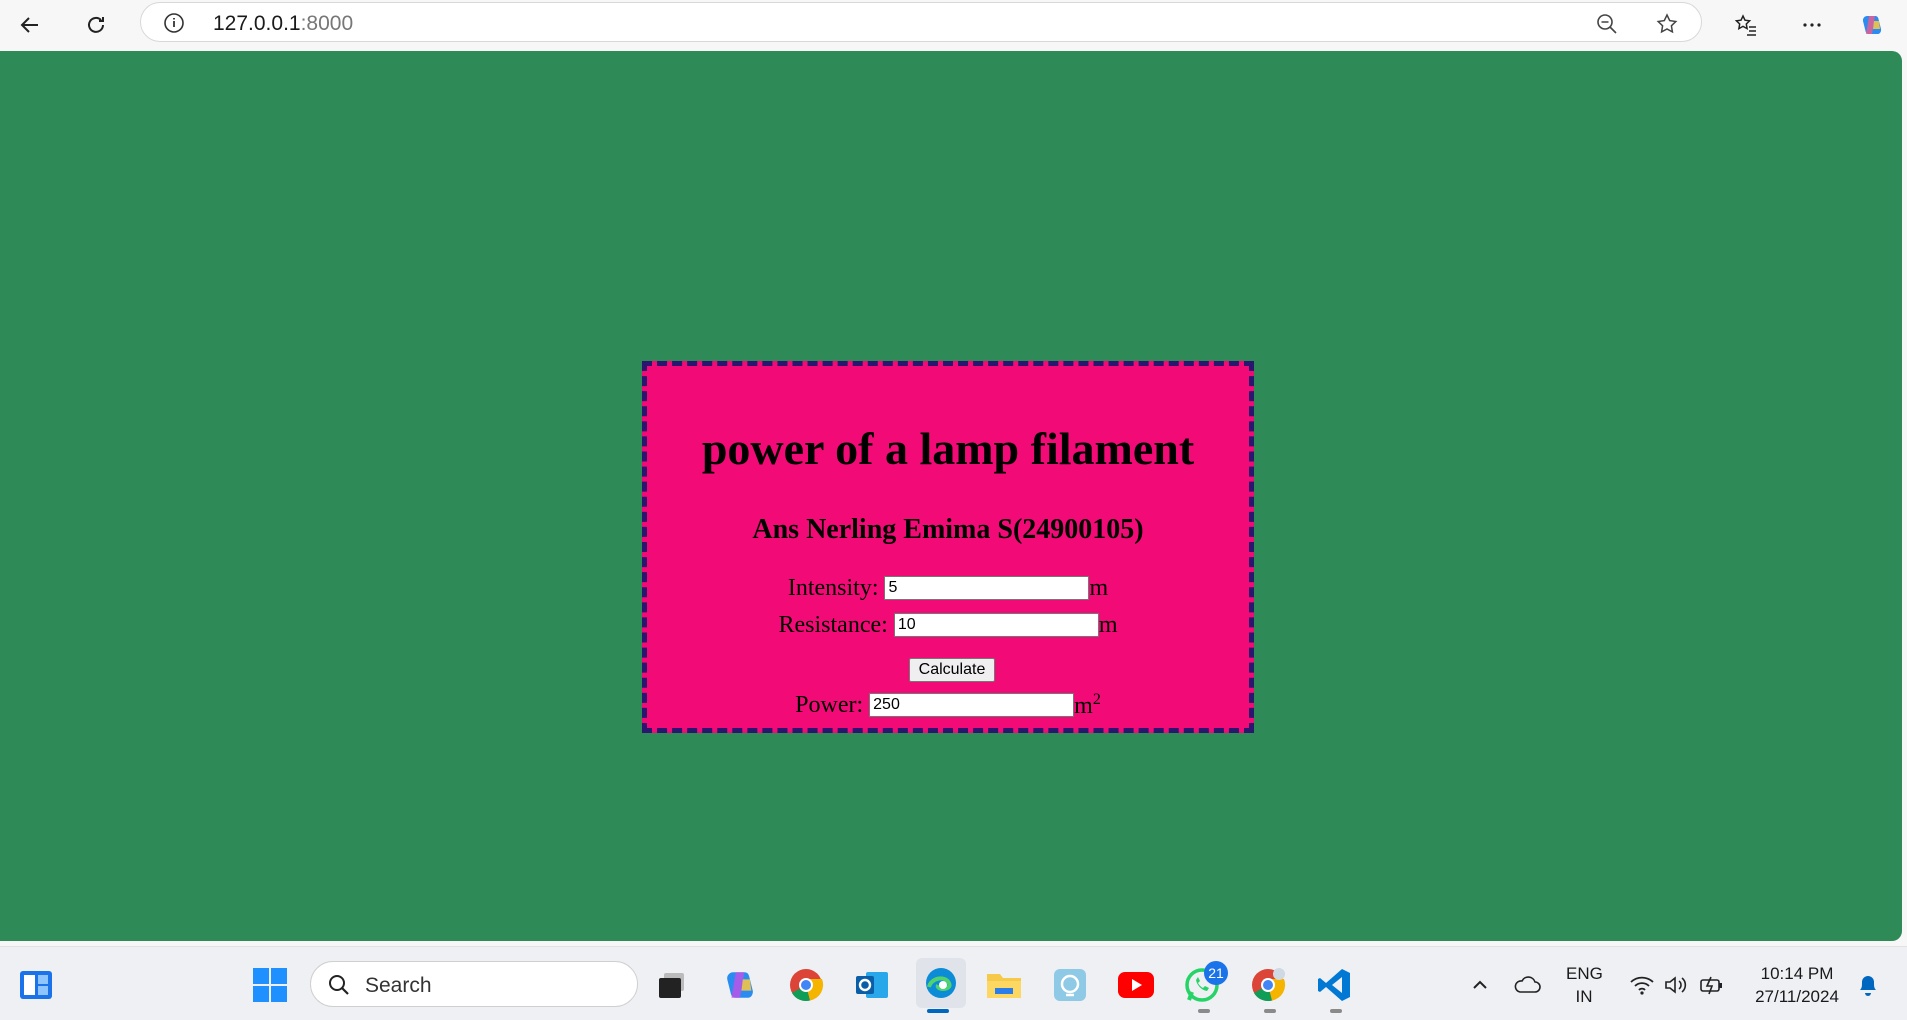 The height and width of the screenshot is (1020, 1907). Describe the element at coordinates (1584, 996) in the screenshot. I see `region-code: IN` at that location.